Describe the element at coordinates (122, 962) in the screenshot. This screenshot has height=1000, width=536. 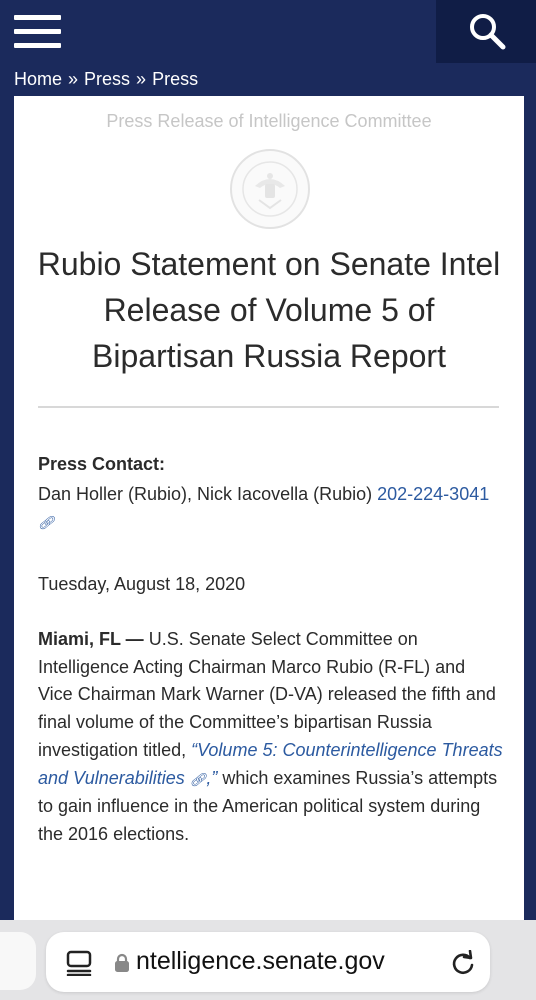
I see `lock-icon` at that location.